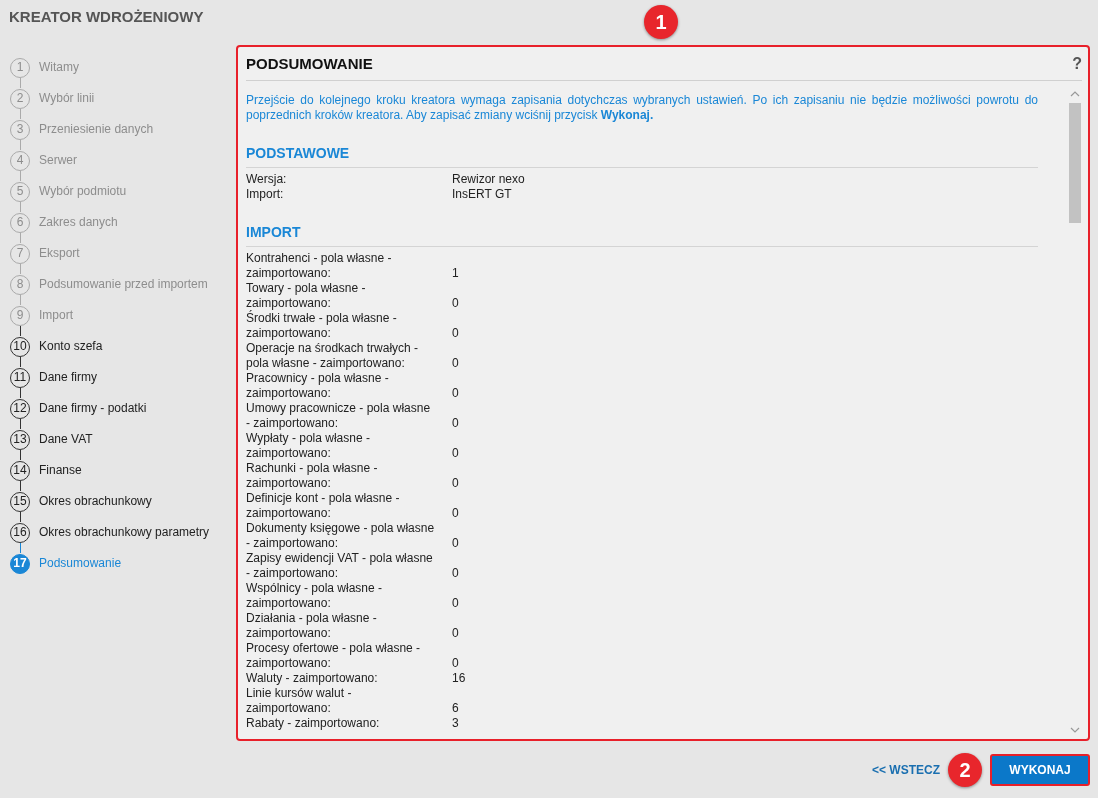 This screenshot has height=798, width=1098. I want to click on summary-label: Linie kursów walut - zaimportowano:, so click(299, 701).